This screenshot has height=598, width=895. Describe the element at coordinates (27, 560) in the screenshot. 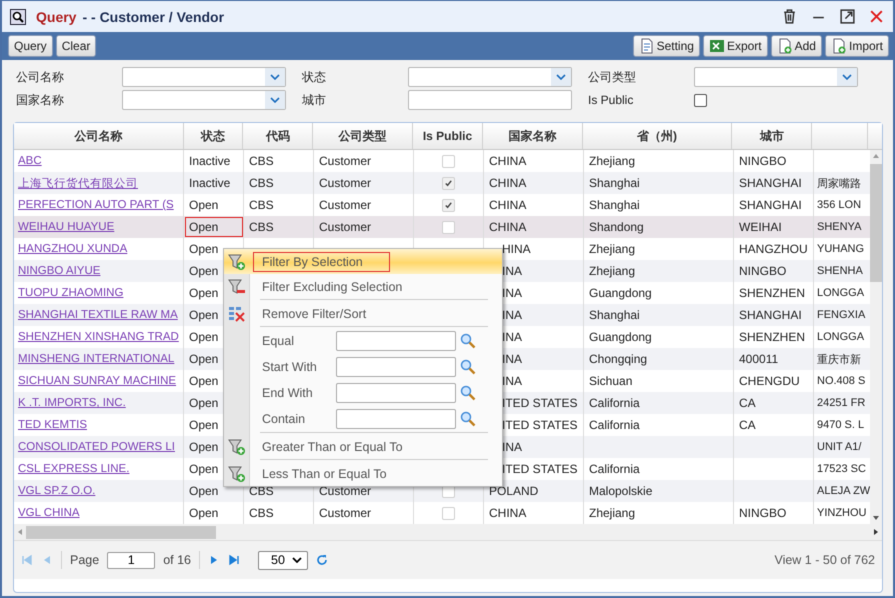

I see `first-page-icon` at that location.